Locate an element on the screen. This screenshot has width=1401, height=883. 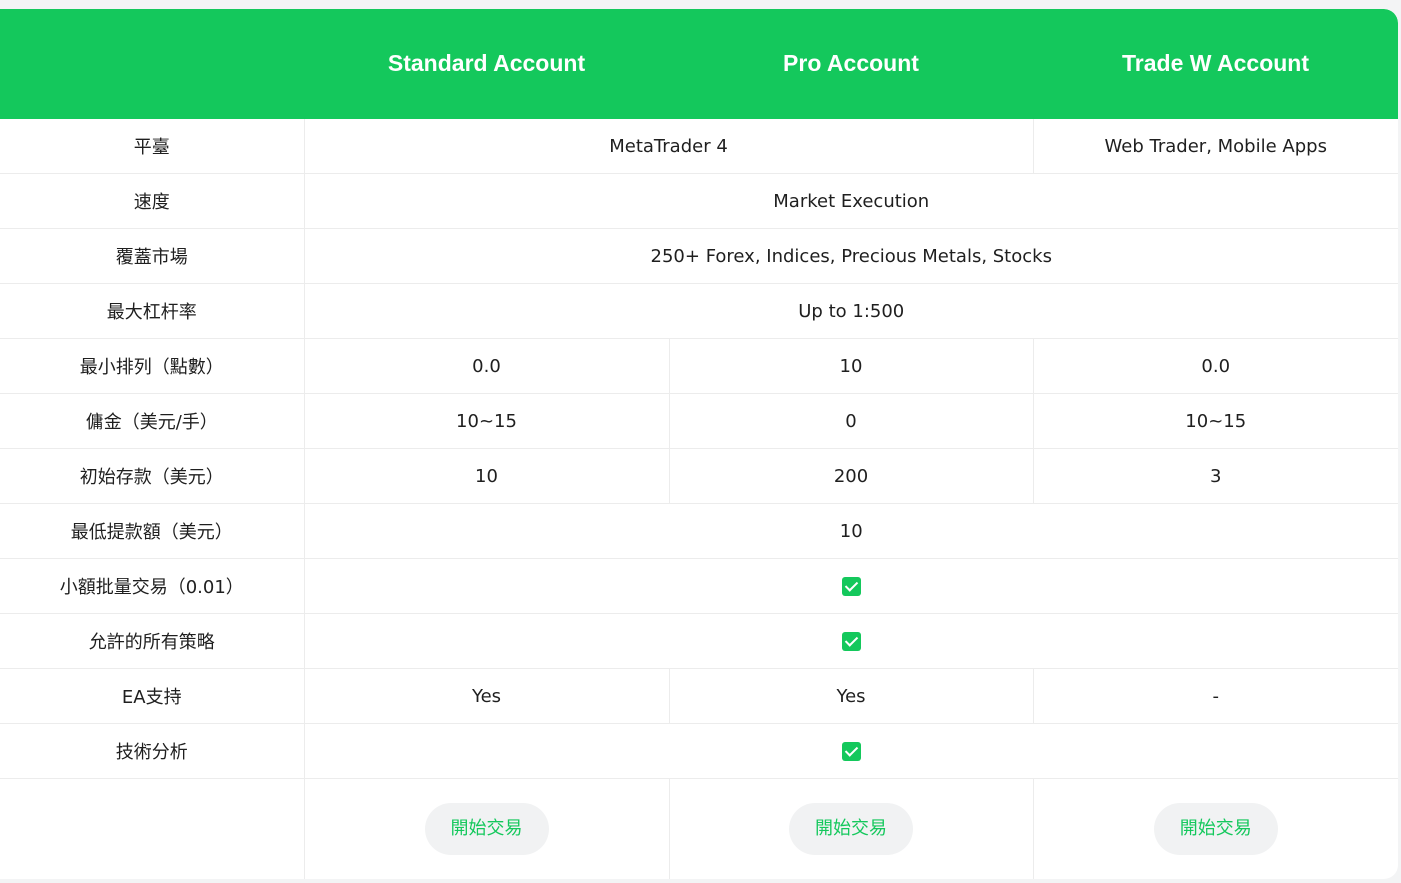
platform-tradew-value: Web Trader, Mobile Apps is located at coordinates (1215, 146).